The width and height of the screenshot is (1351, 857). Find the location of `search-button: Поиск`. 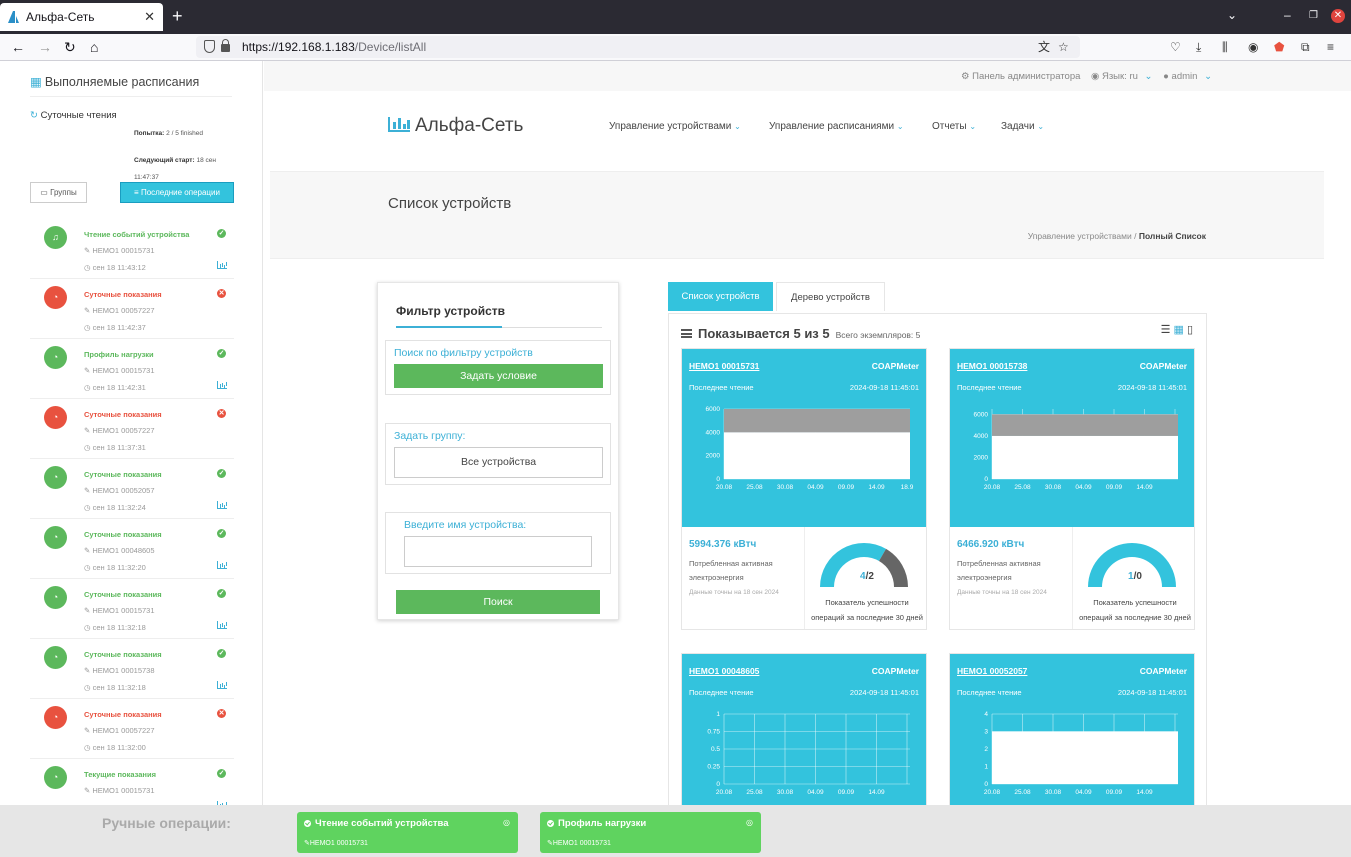

search-button: Поиск is located at coordinates (498, 602).